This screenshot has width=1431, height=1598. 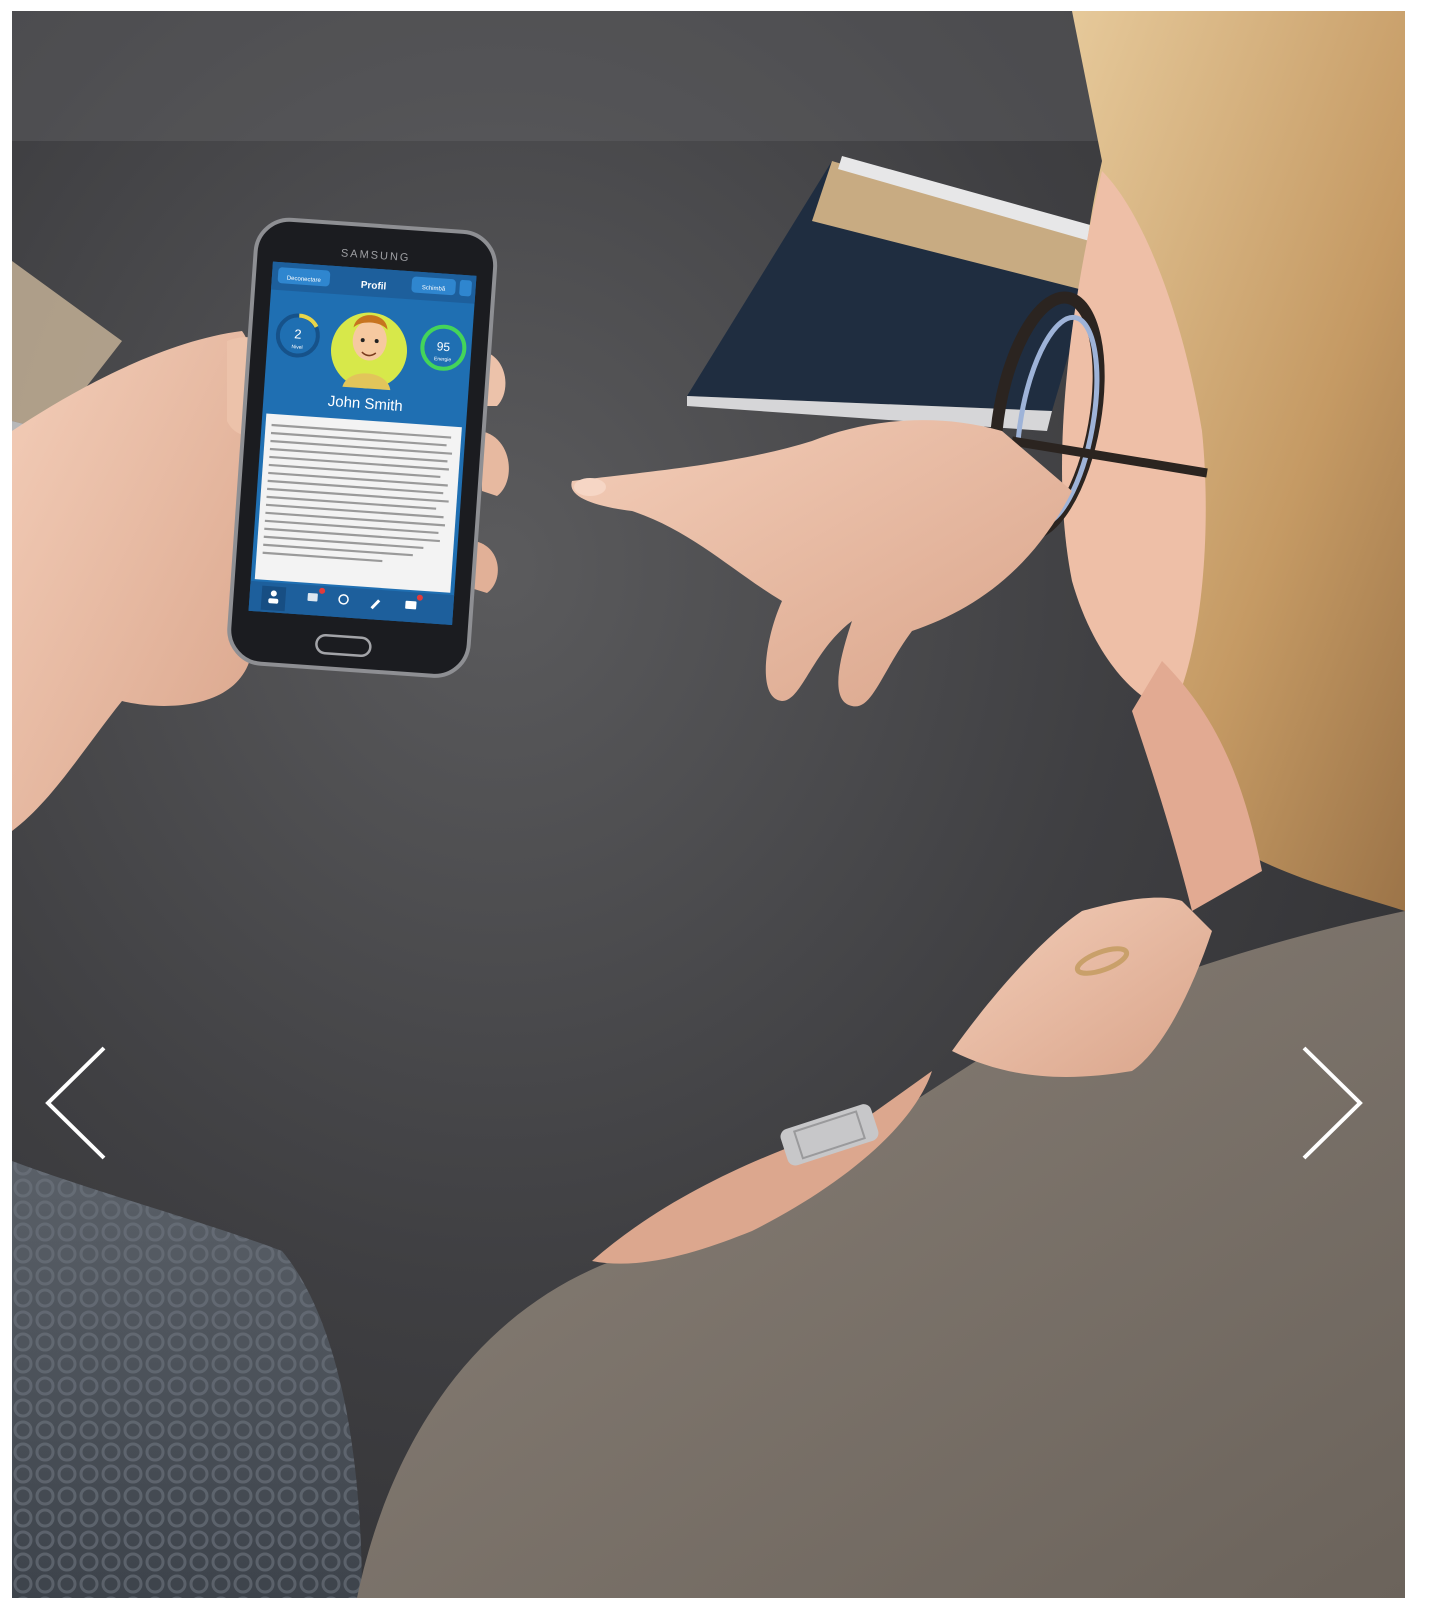 I want to click on chevron-left-icon, so click(x=75, y=1103).